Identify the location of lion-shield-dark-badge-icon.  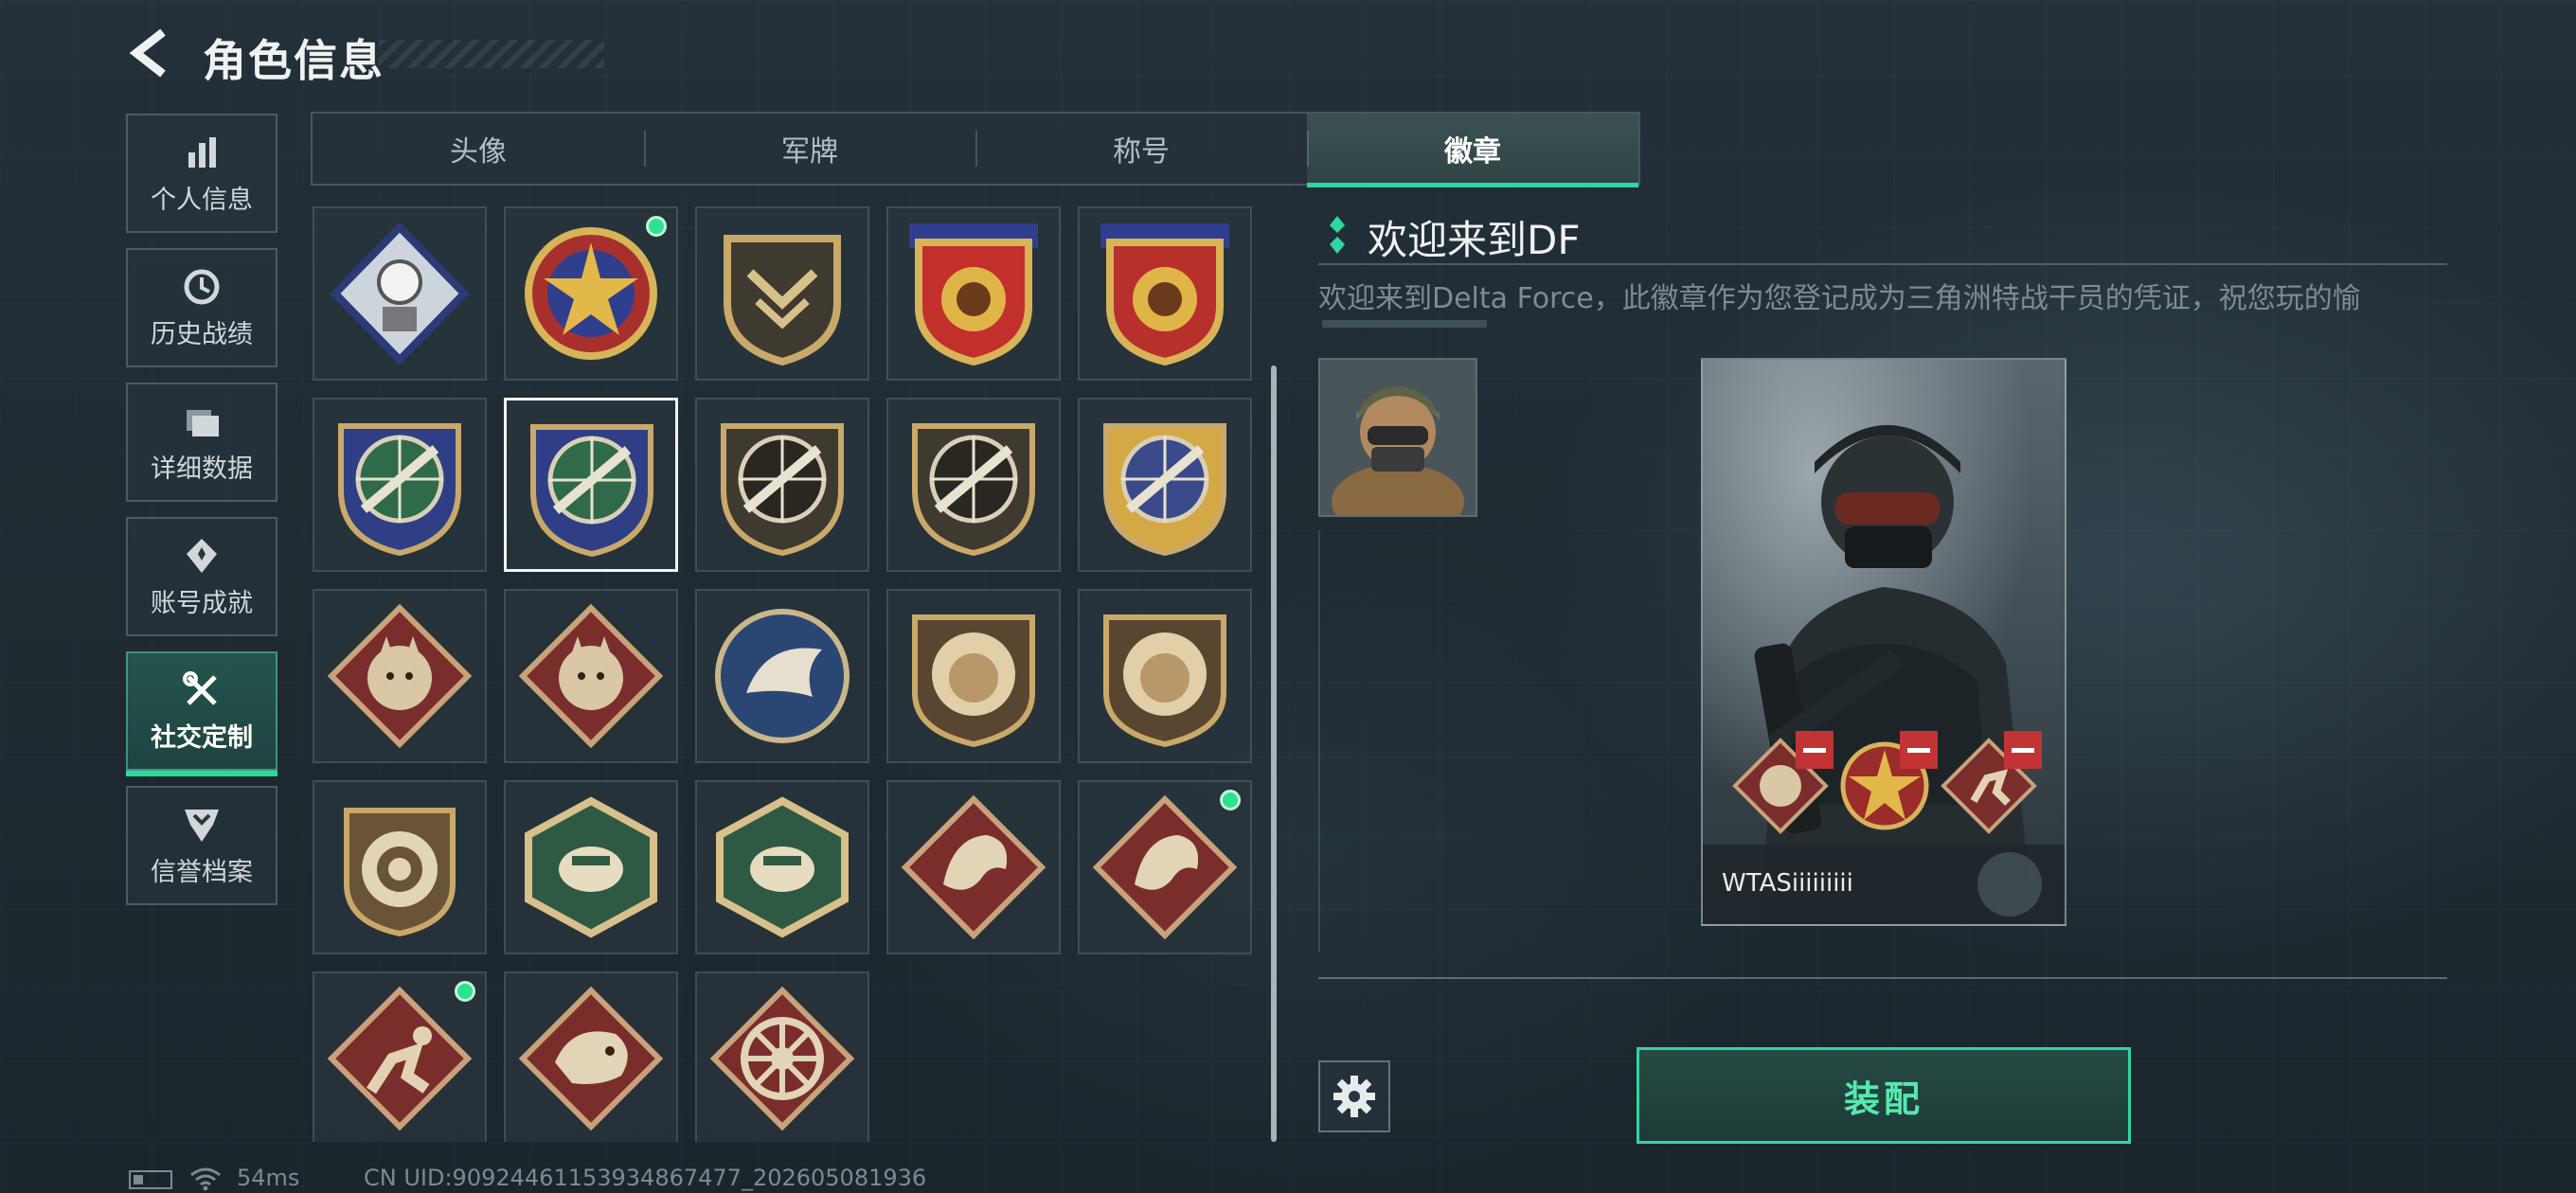
(1164, 681).